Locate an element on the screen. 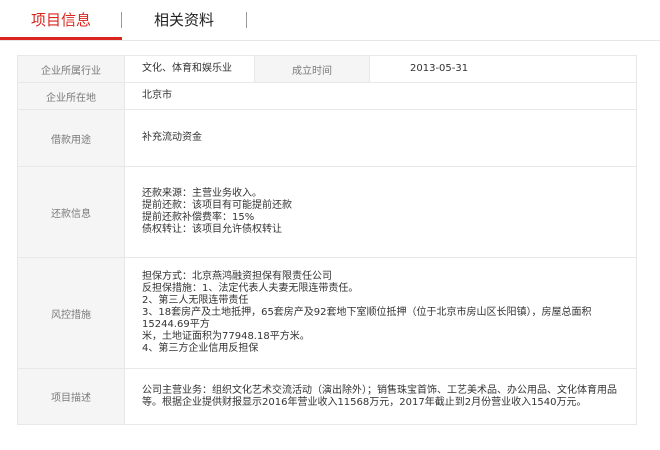 The height and width of the screenshot is (450, 660). risk-line: 米，土地证面积为77948.18平方米。 is located at coordinates (226, 336).